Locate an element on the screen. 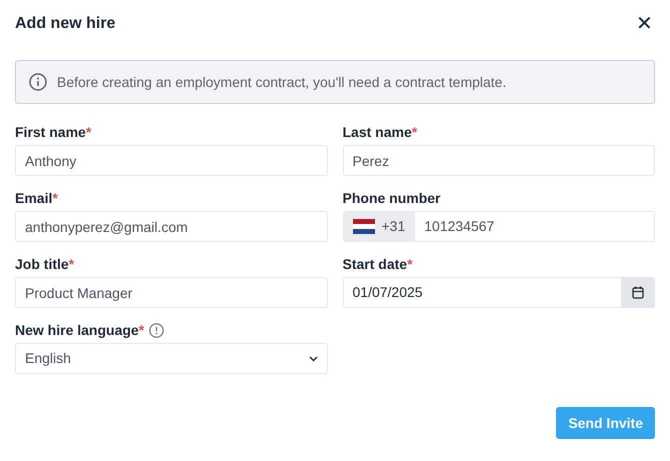 The height and width of the screenshot is (461, 670). select-field: English is located at coordinates (171, 358).